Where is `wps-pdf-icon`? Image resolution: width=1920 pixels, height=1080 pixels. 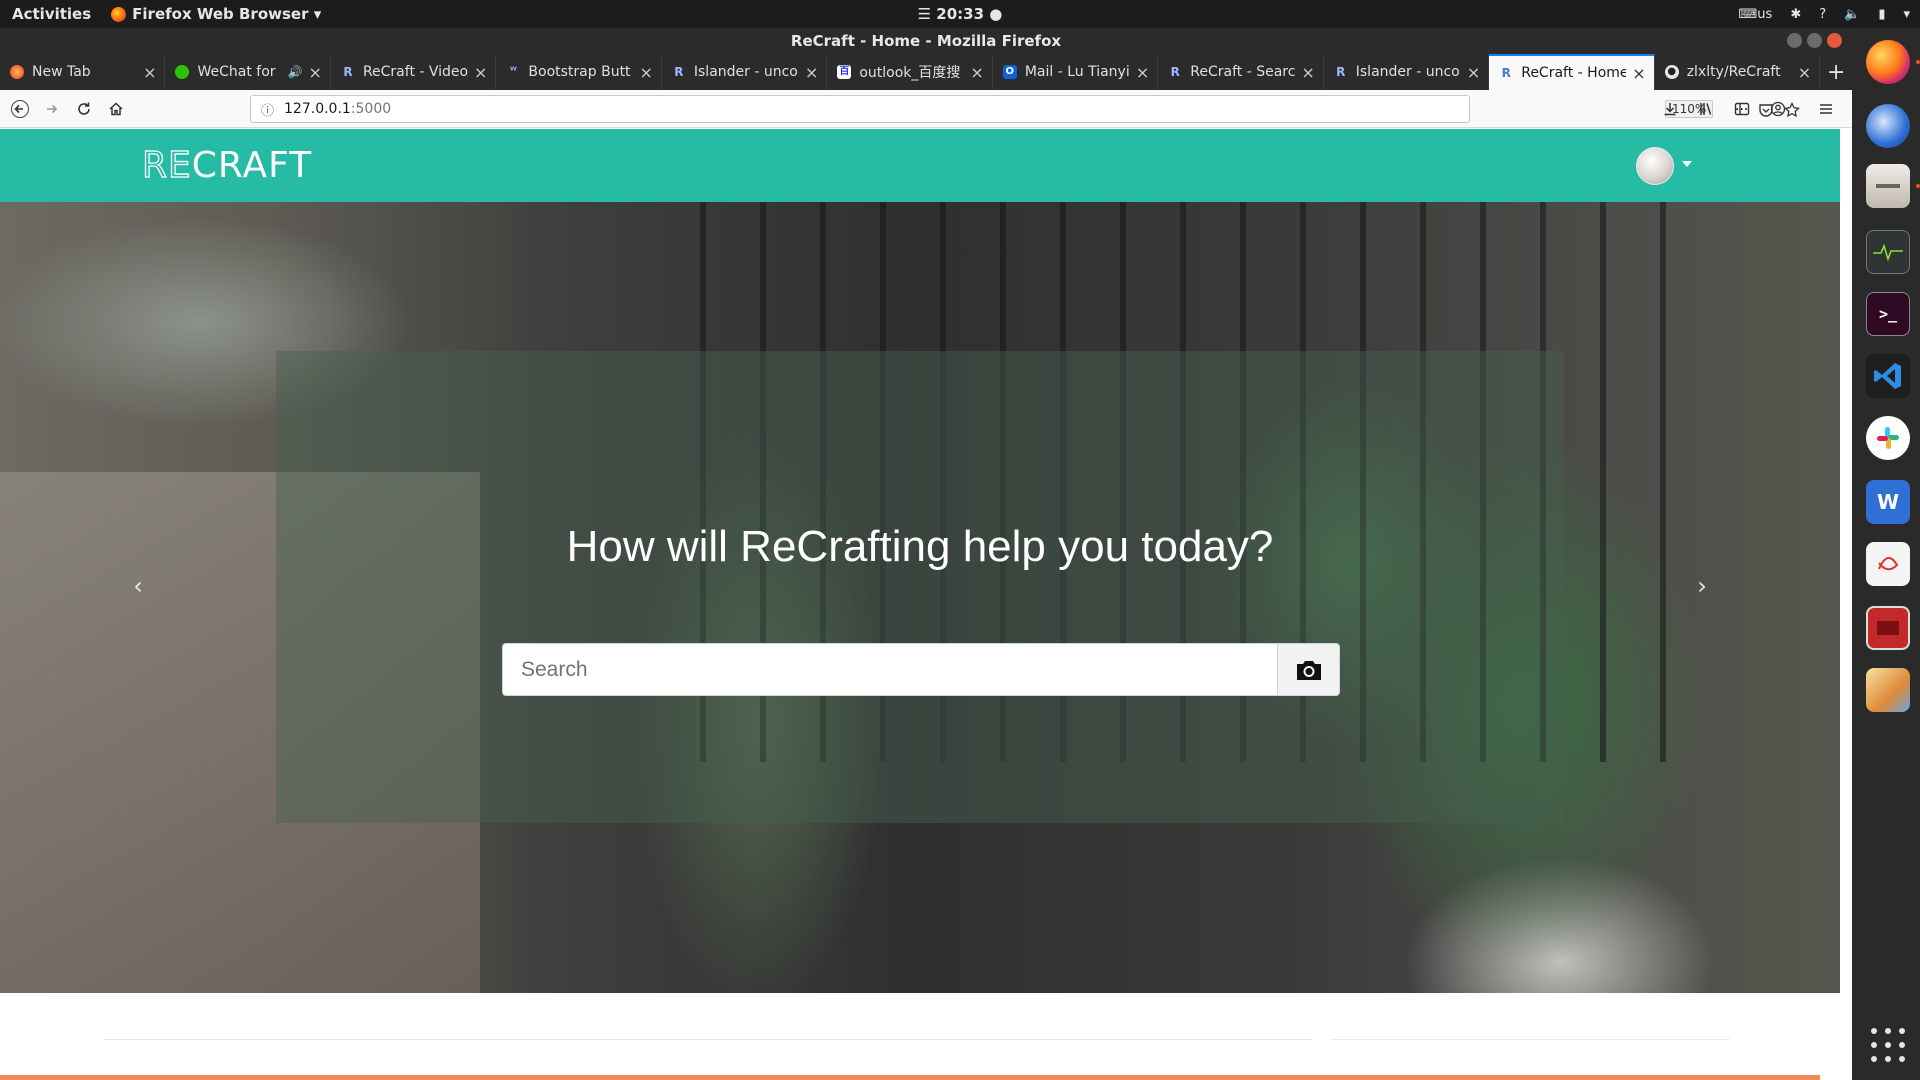
wps-pdf-icon is located at coordinates (1888, 564).